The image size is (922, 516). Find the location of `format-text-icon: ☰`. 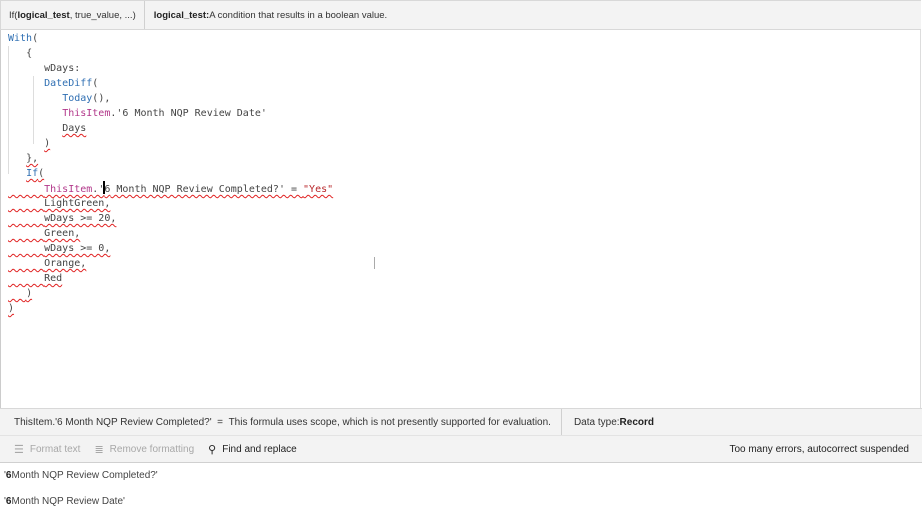

format-text-icon: ☰ is located at coordinates (19, 449).